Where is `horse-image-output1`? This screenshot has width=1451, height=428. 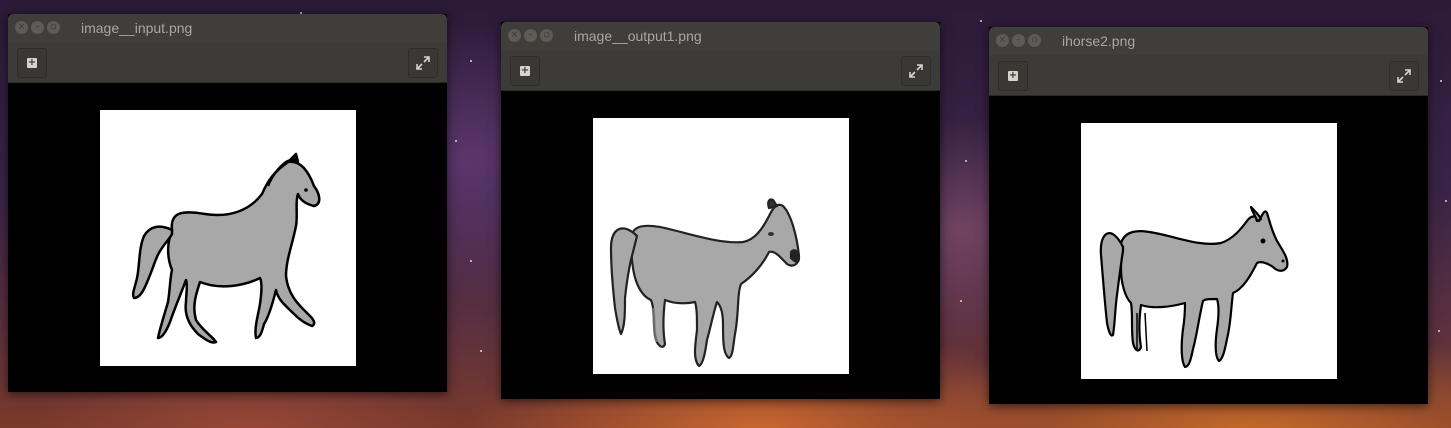
horse-image-output1 is located at coordinates (705, 283).